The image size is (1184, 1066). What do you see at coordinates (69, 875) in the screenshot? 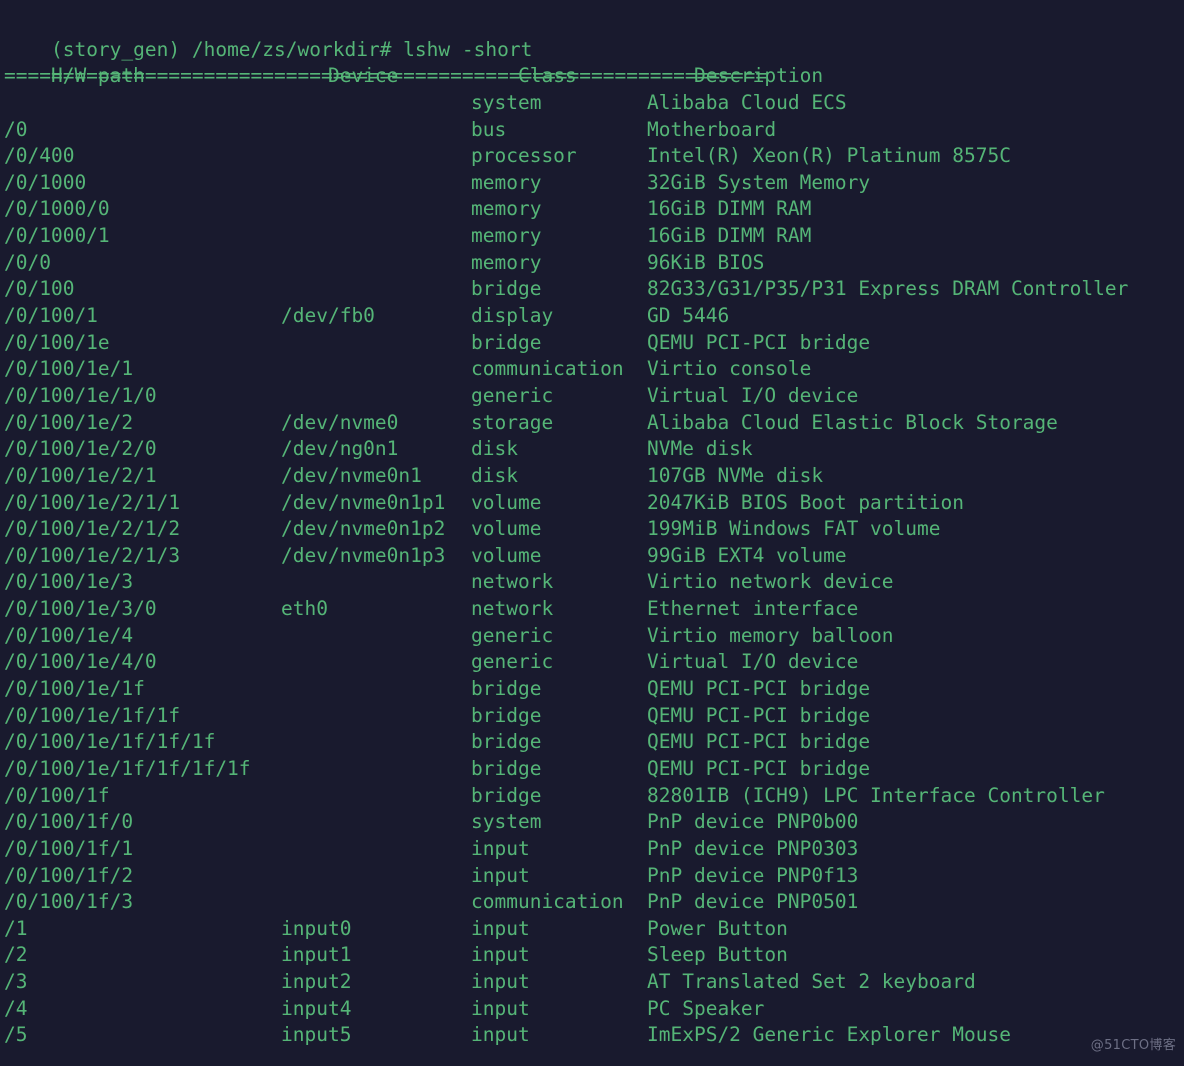
I see `cell-hw-path: /0/100/1f/2` at bounding box center [69, 875].